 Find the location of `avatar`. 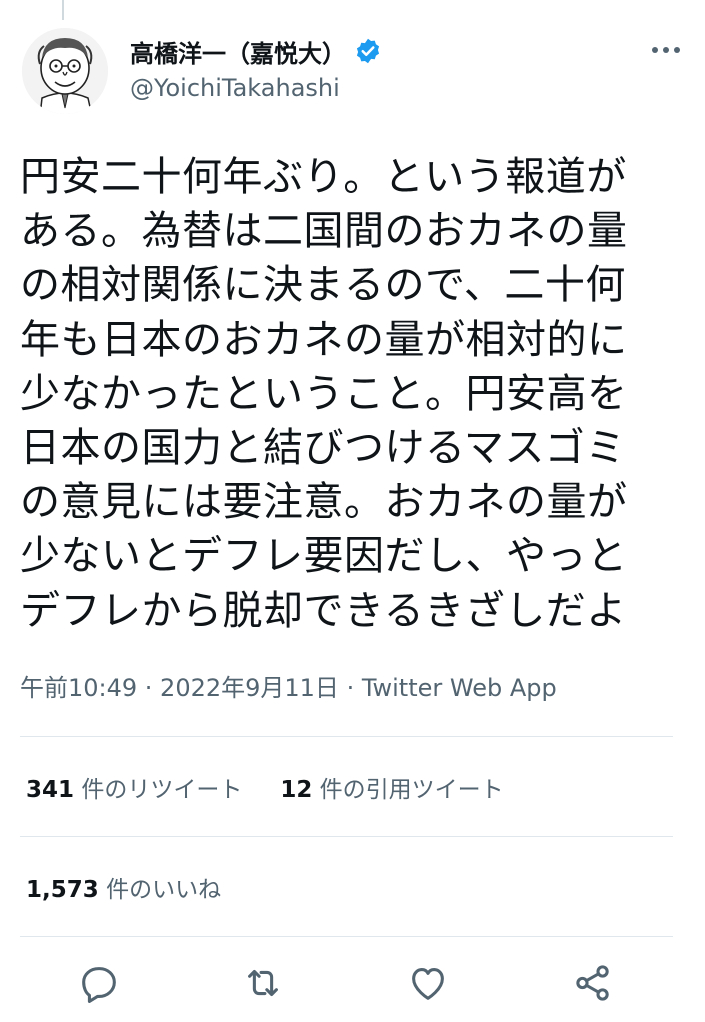

avatar is located at coordinates (65, 71).